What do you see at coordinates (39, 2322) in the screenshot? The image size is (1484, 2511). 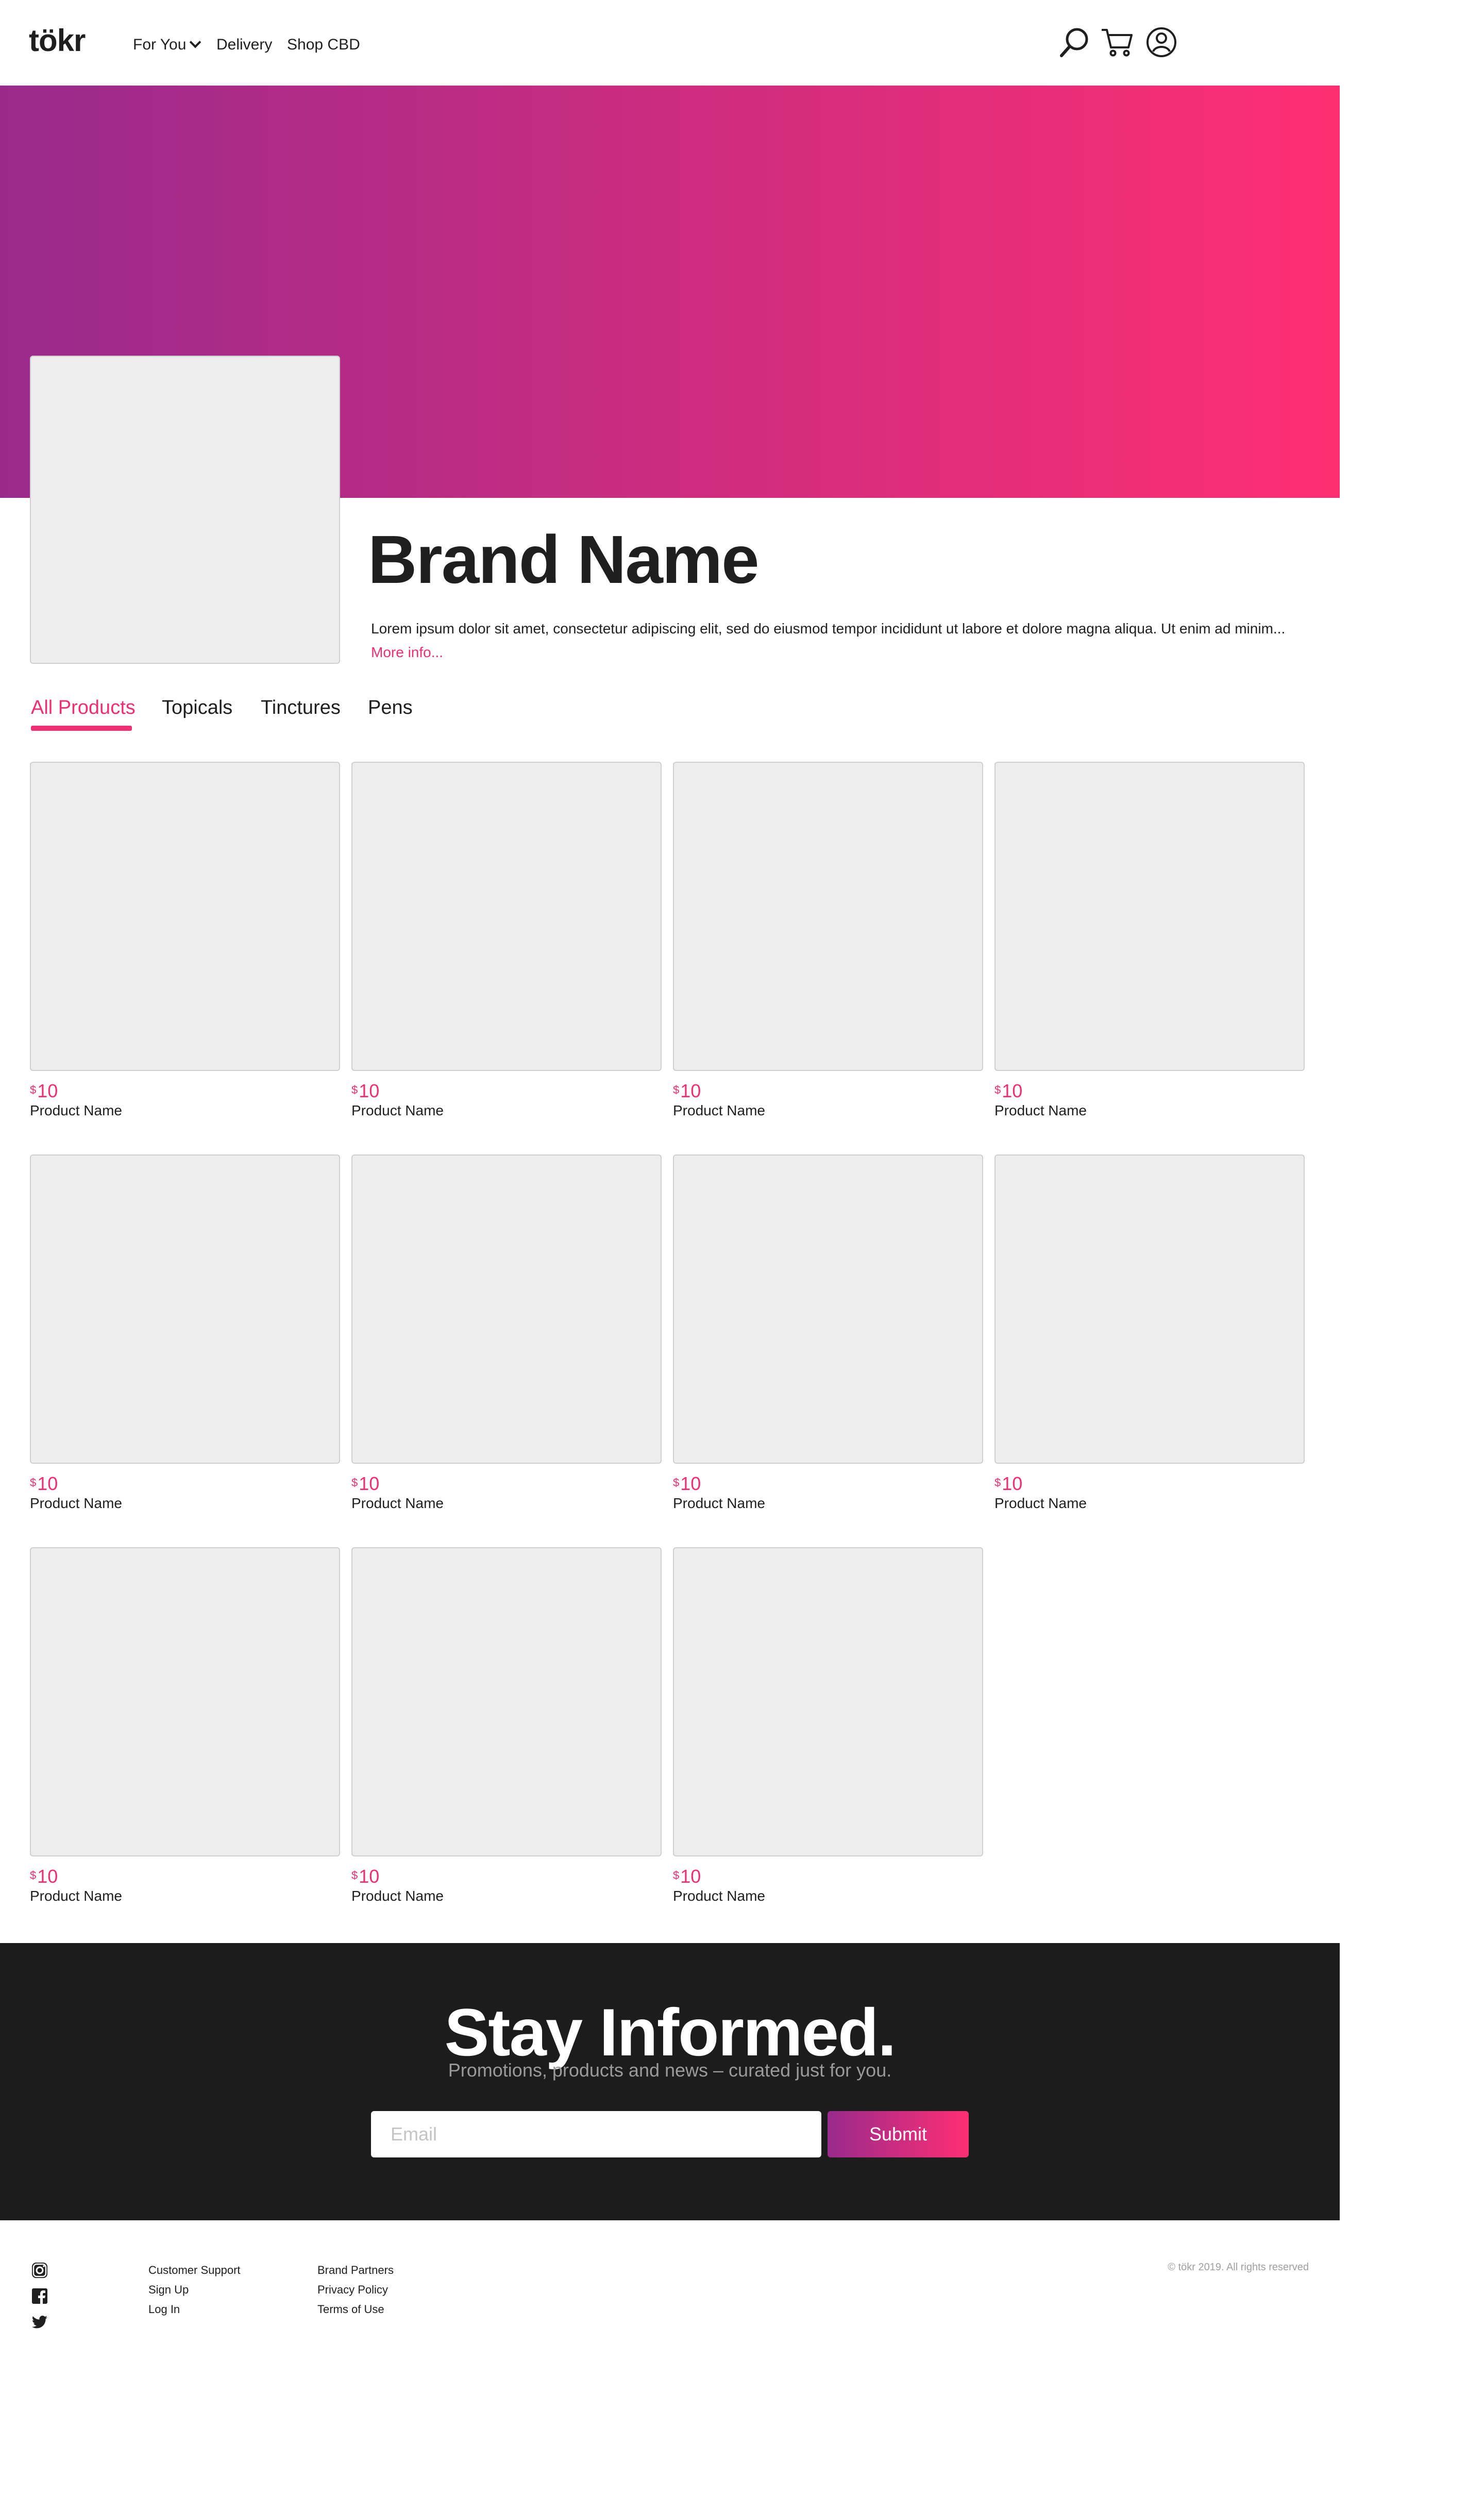 I see `twitter-icon` at bounding box center [39, 2322].